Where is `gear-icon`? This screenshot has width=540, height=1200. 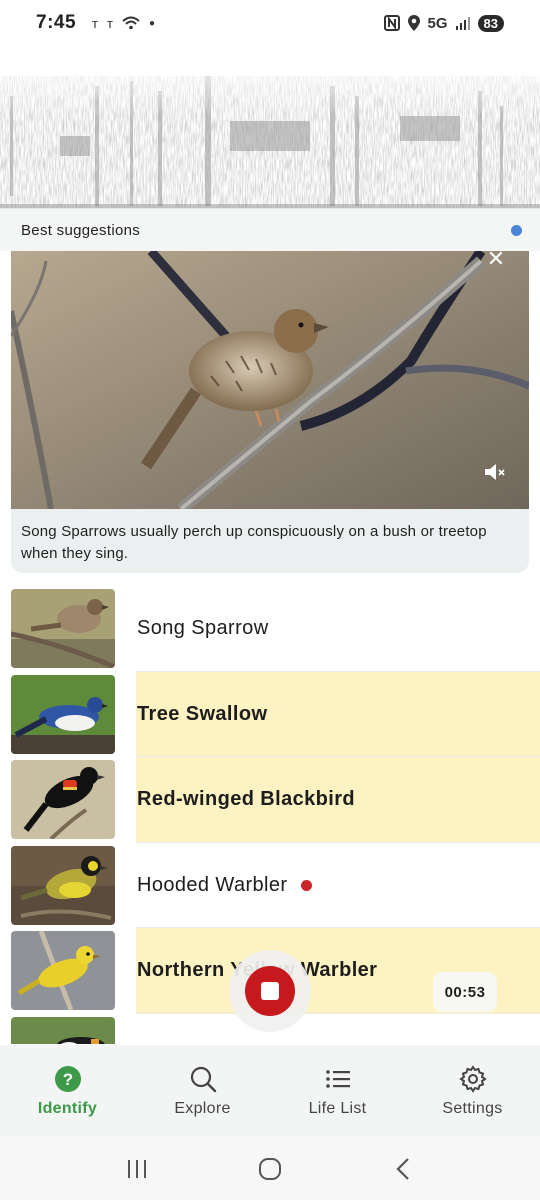
gear-icon is located at coordinates (473, 1079).